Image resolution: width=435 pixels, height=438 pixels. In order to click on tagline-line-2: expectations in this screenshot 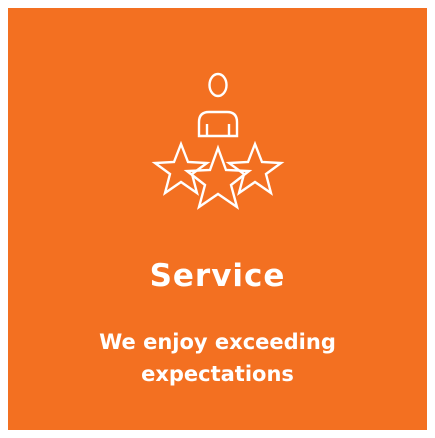, I will do `click(217, 374)`.